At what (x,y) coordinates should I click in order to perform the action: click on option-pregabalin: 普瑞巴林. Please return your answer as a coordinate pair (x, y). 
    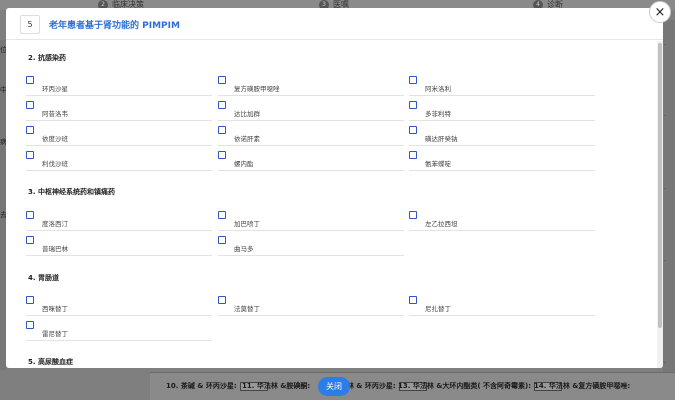
    Looking at the image, I should click on (119, 246).